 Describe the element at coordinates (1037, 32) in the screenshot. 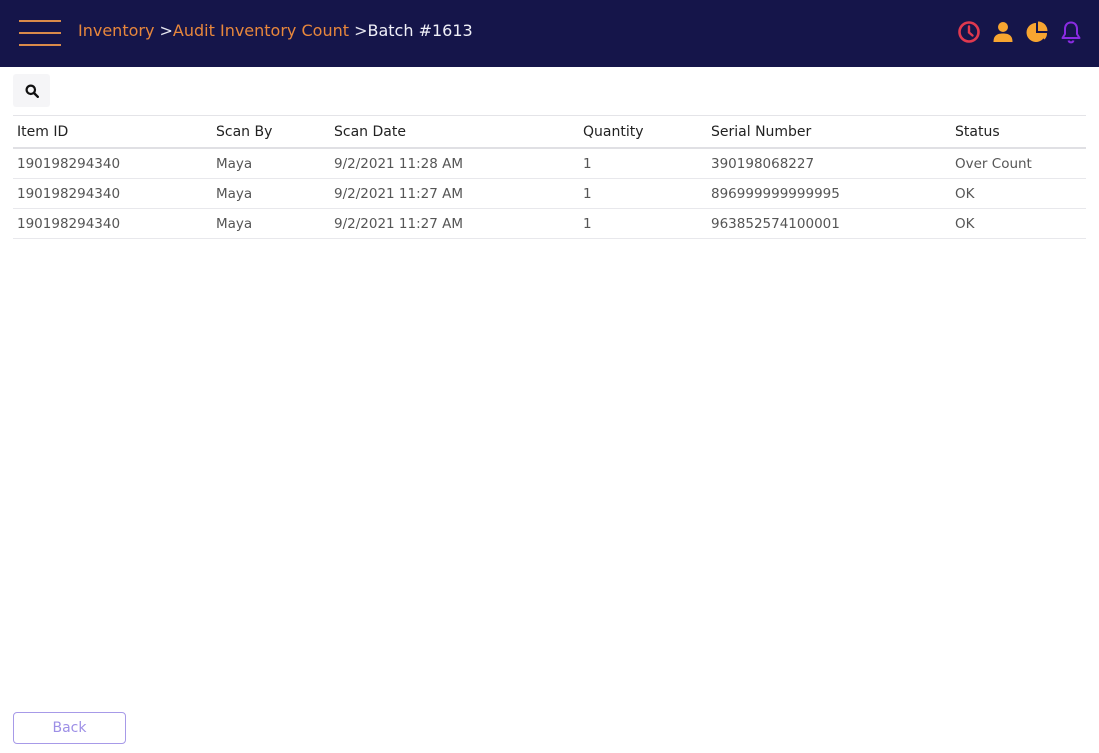

I see `pie-chart-icon` at that location.